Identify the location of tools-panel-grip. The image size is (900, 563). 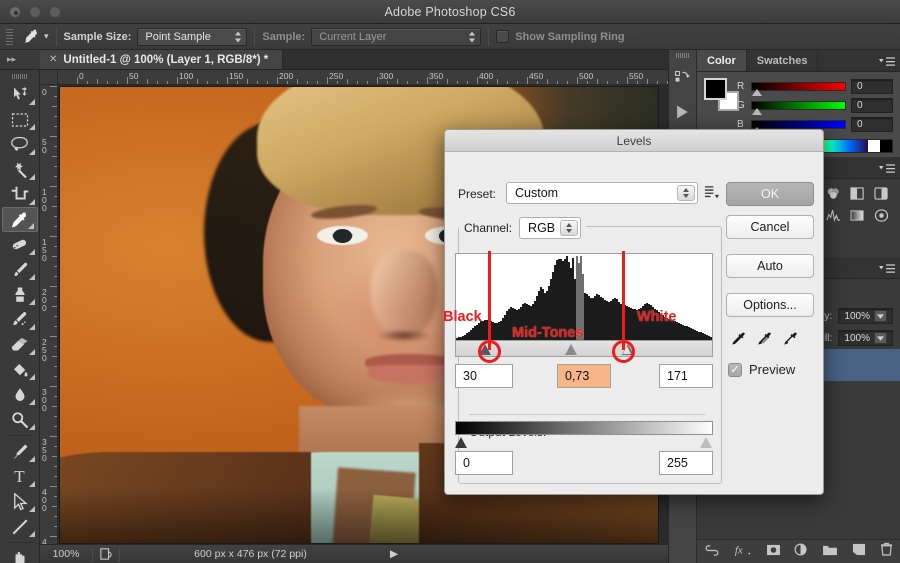
(19, 76).